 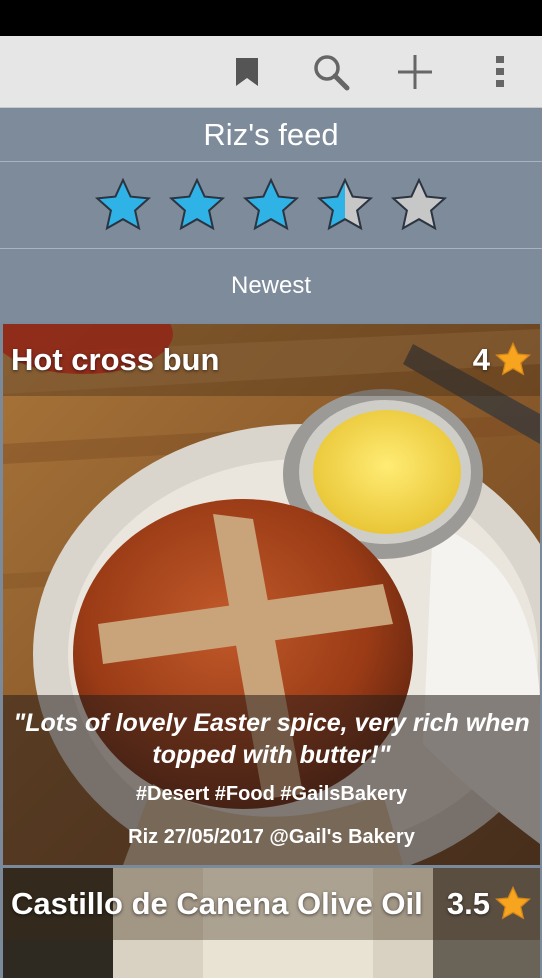 What do you see at coordinates (271, 794) in the screenshot?
I see `card-tags: #Desert #Food #GailsBakery` at bounding box center [271, 794].